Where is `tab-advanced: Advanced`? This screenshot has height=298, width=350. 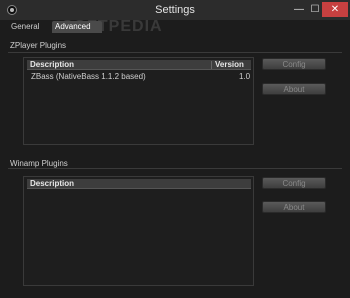 tab-advanced: Advanced is located at coordinates (77, 27).